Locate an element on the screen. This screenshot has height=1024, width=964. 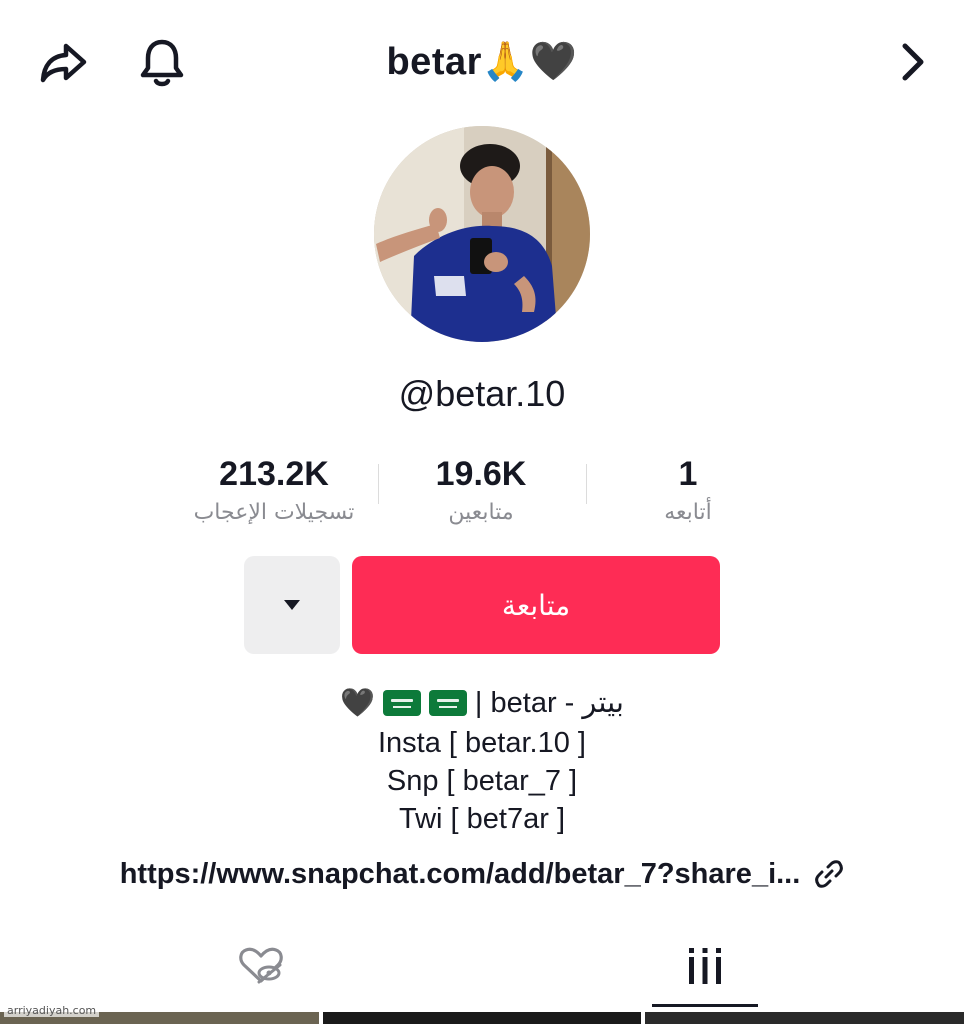
caret-down-icon is located at coordinates (292, 605).